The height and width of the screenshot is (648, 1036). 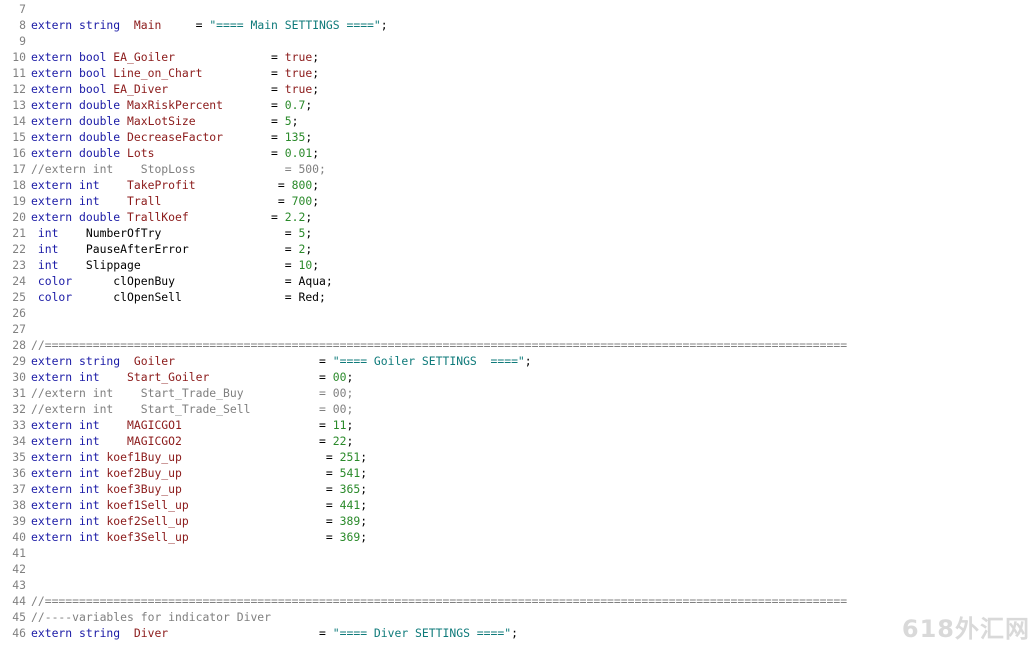 What do you see at coordinates (518, 537) in the screenshot?
I see `code-line: 40 extern int koef3Sell_up = 369;` at bounding box center [518, 537].